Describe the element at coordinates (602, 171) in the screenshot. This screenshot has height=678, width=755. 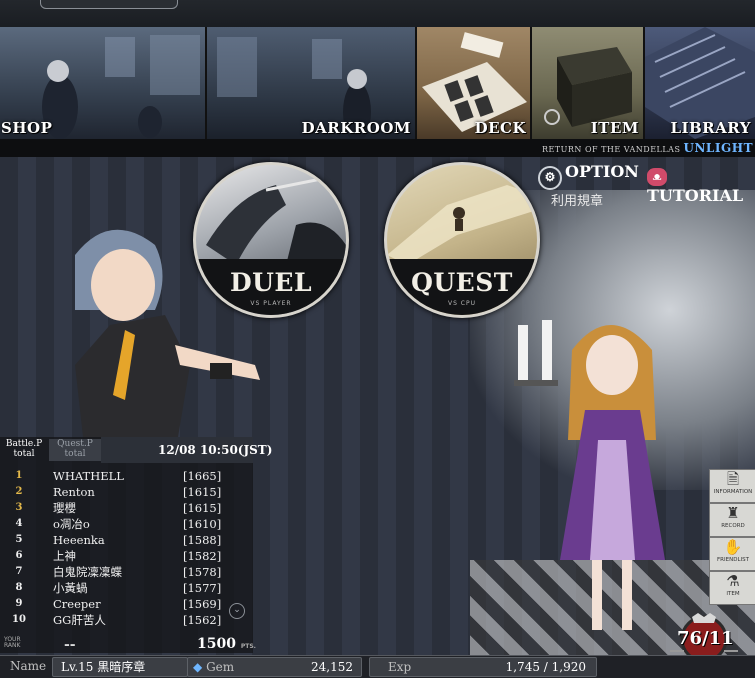
I see `option-label: OPTION` at that location.